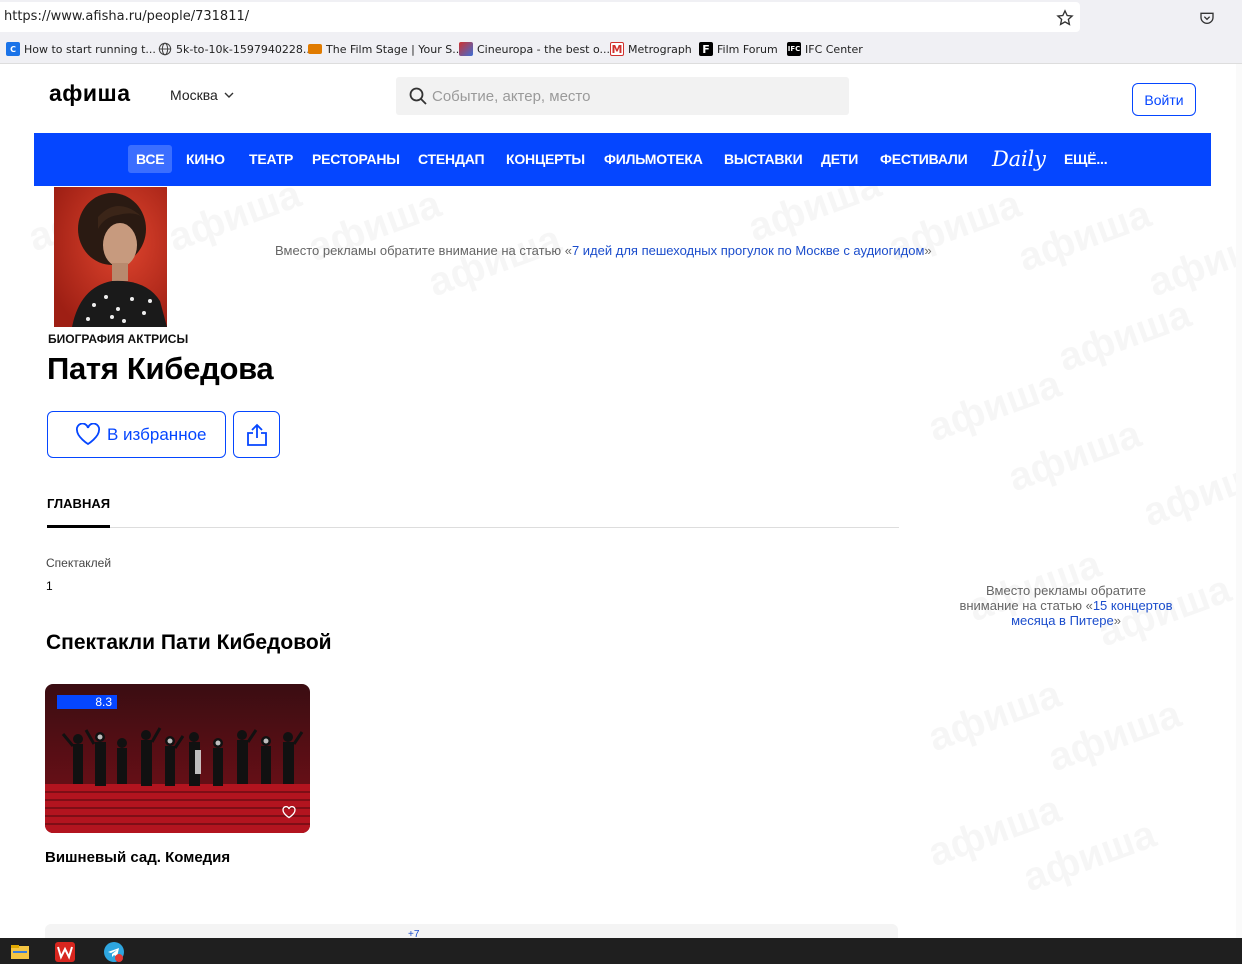 Image resolution: width=1242 pixels, height=964 pixels. Describe the element at coordinates (78, 503) in the screenshot. I see `tab-main: ГЛАВНАЯ` at that location.